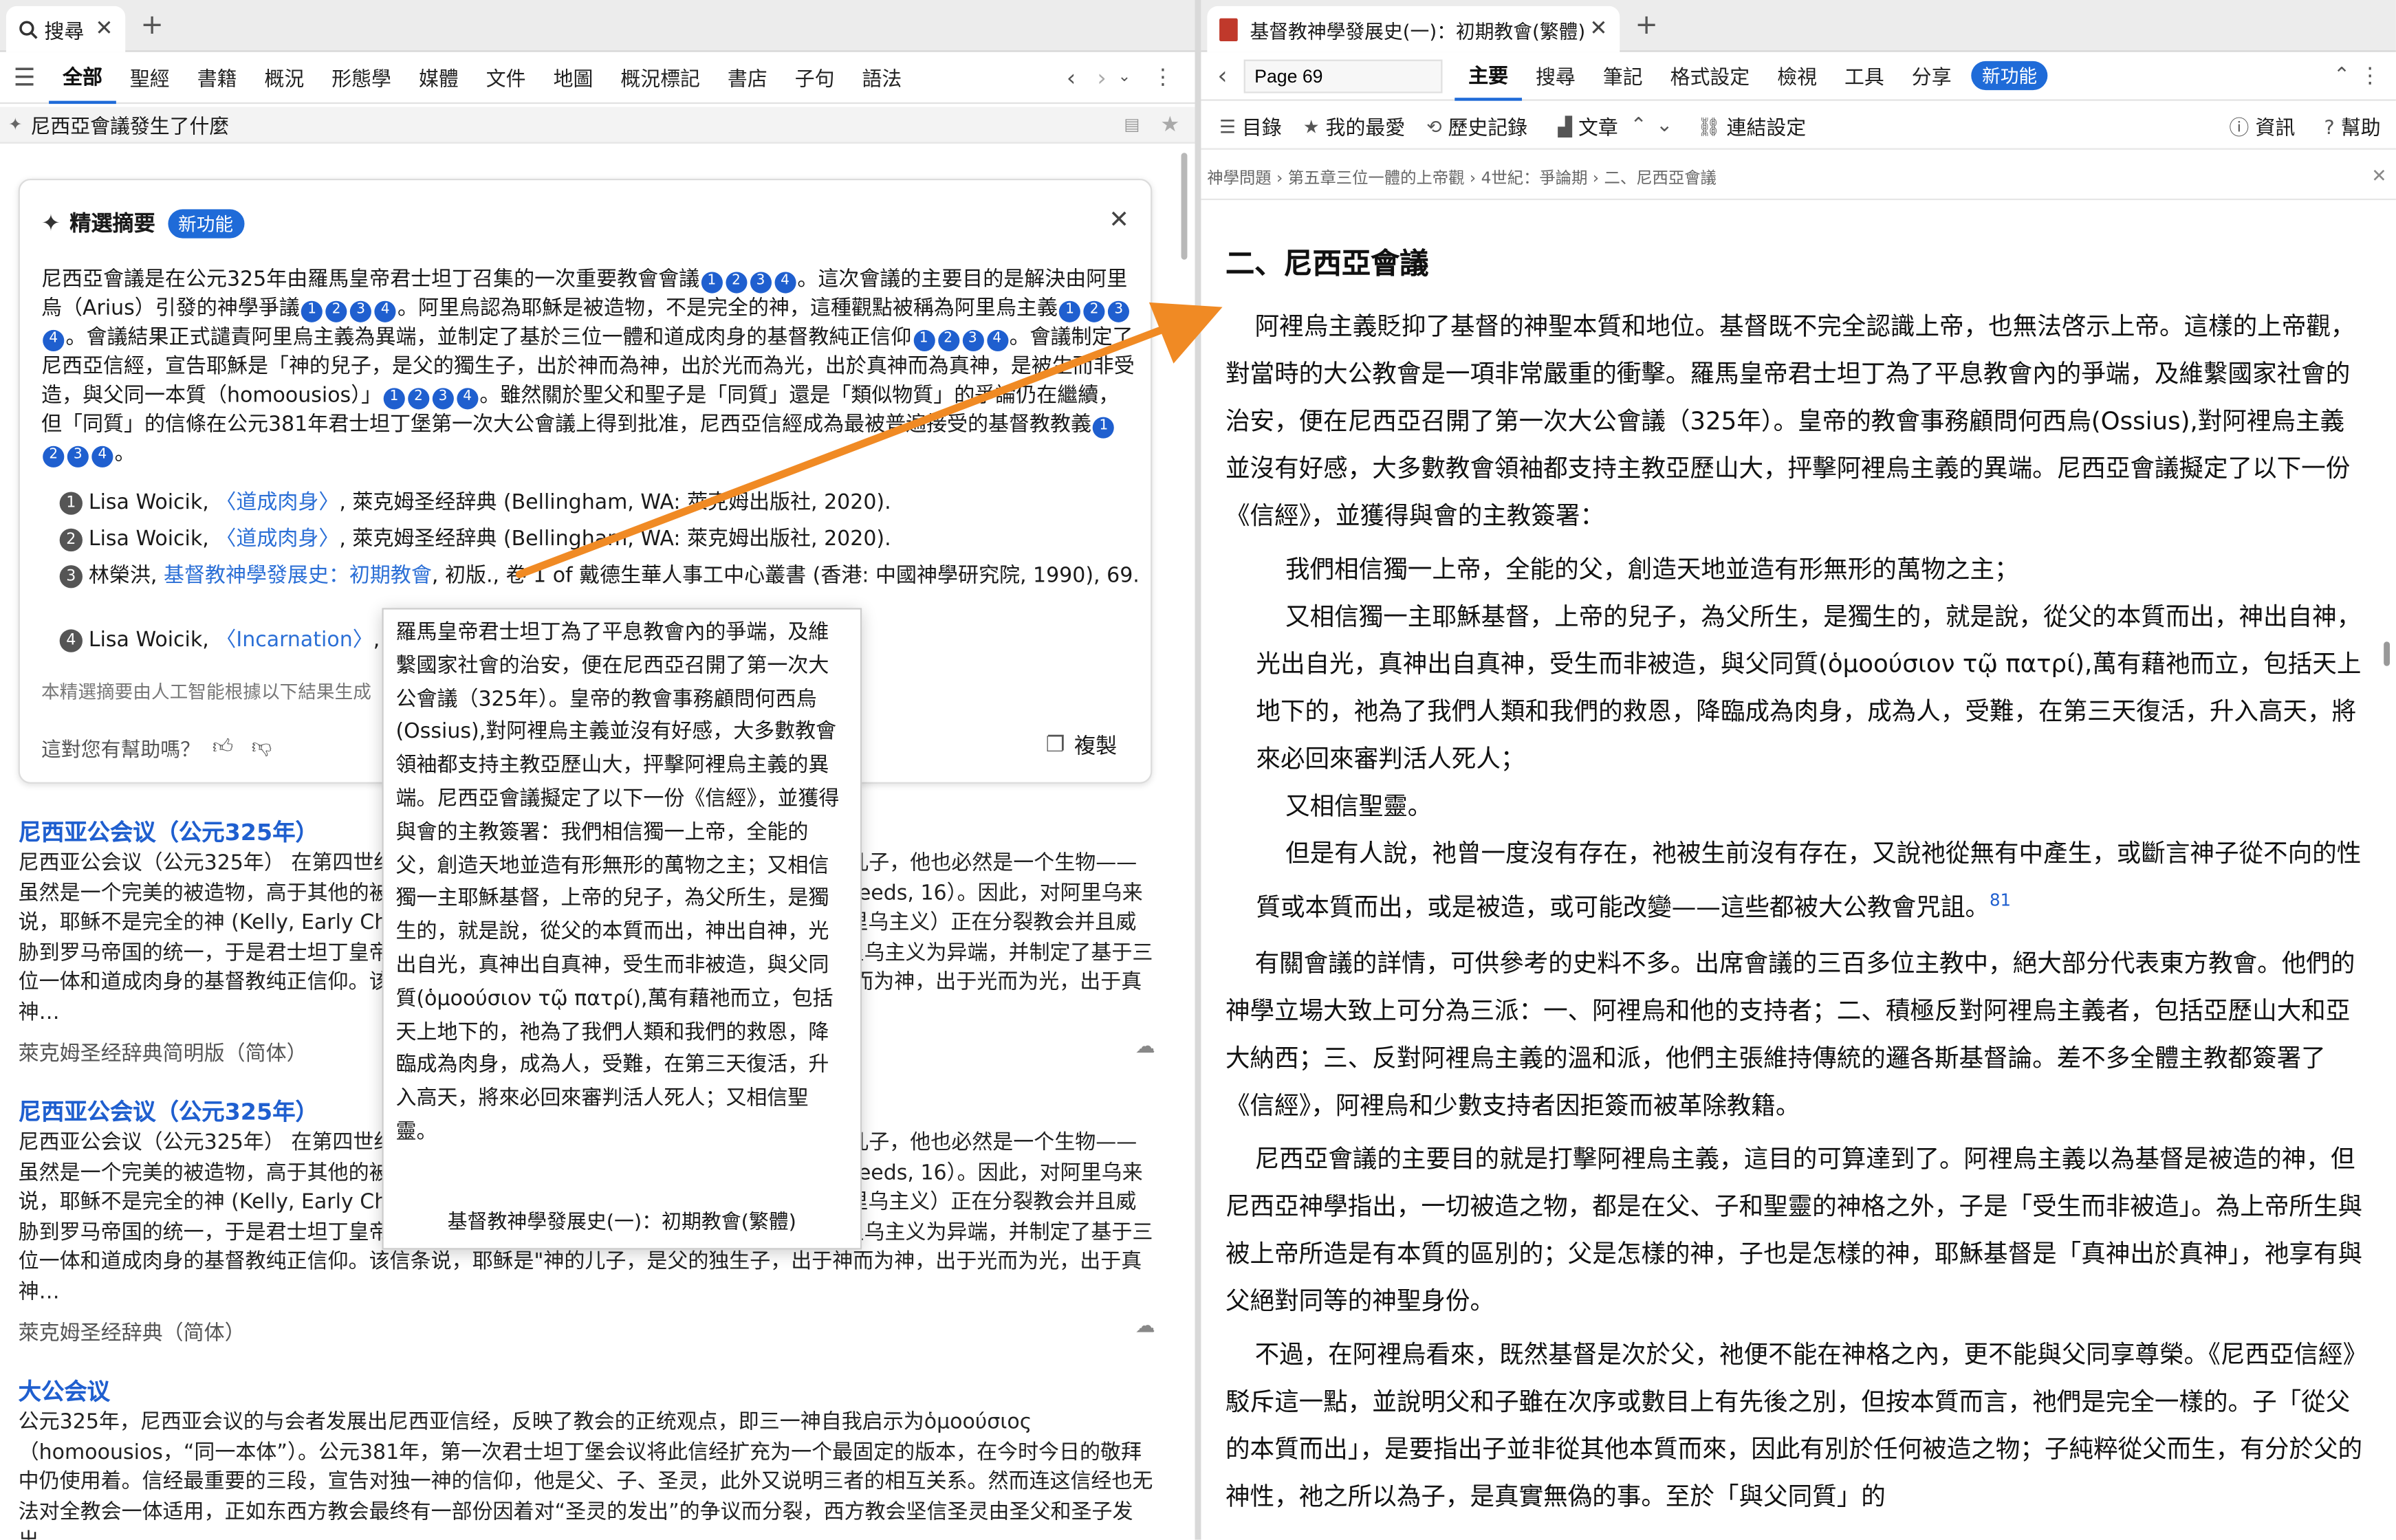  Describe the element at coordinates (840, 452) in the screenshot. I see `arrow-shaft` at that location.